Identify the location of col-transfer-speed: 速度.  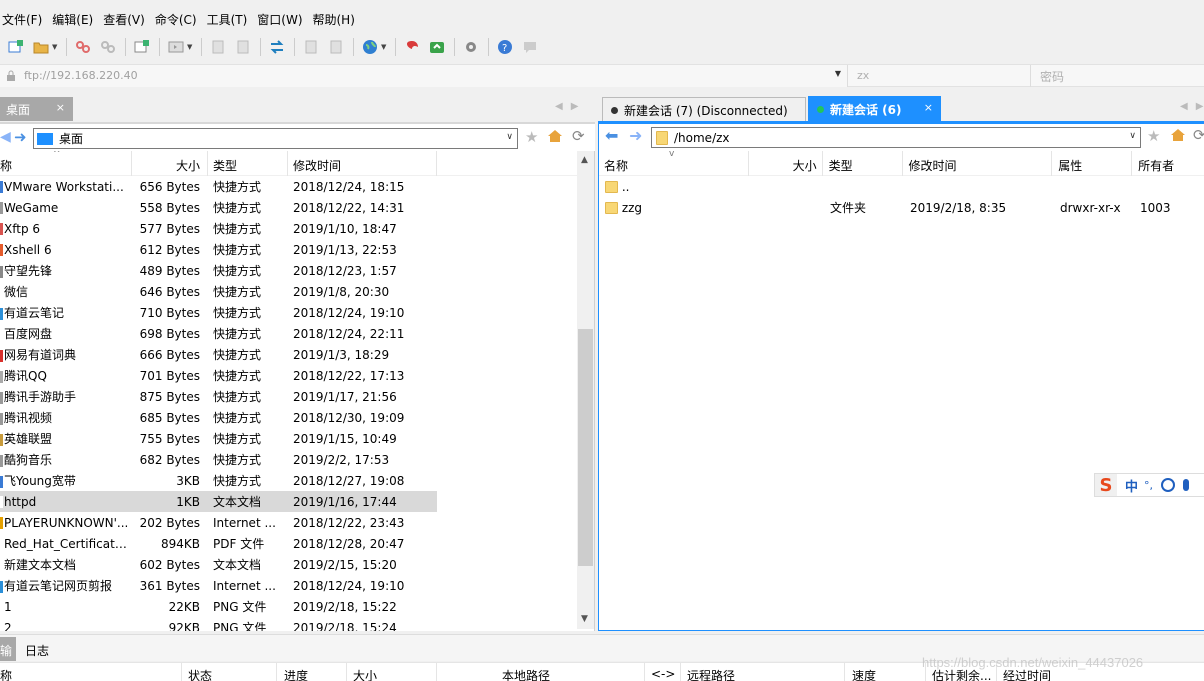
(864, 674).